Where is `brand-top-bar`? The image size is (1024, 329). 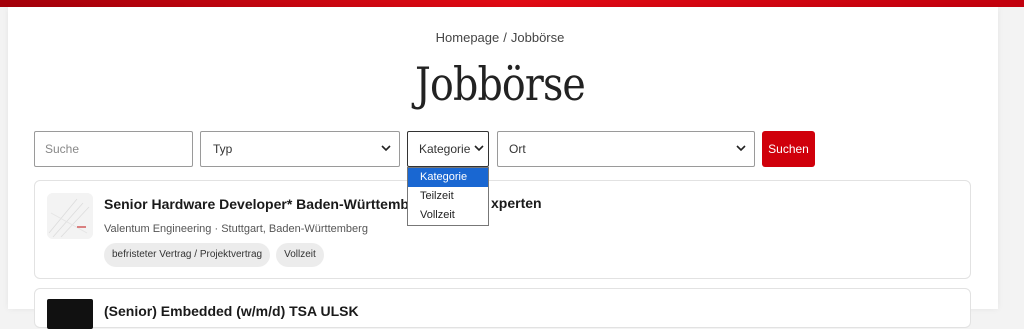
brand-top-bar is located at coordinates (512, 3).